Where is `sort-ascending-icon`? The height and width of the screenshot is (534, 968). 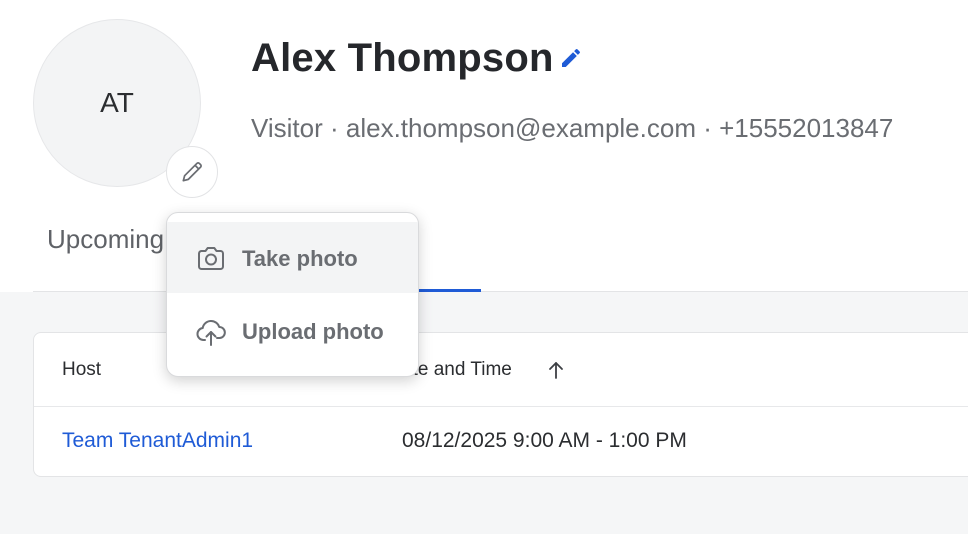 sort-ascending-icon is located at coordinates (556, 370).